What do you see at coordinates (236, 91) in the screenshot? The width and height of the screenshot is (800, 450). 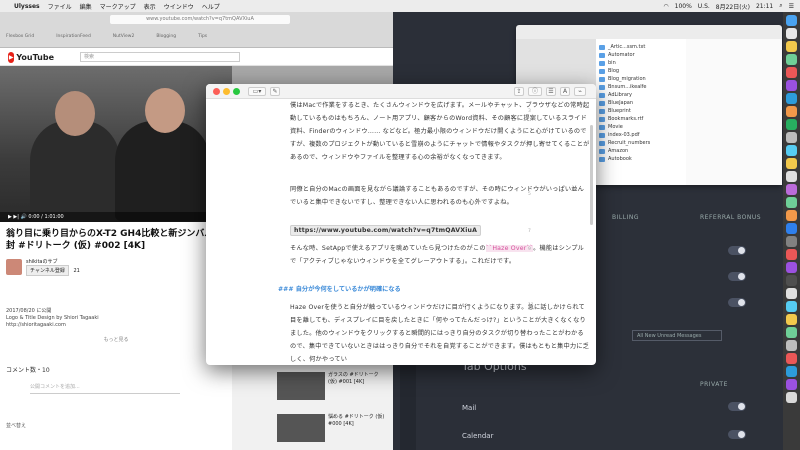 I see `zoom-button` at bounding box center [236, 91].